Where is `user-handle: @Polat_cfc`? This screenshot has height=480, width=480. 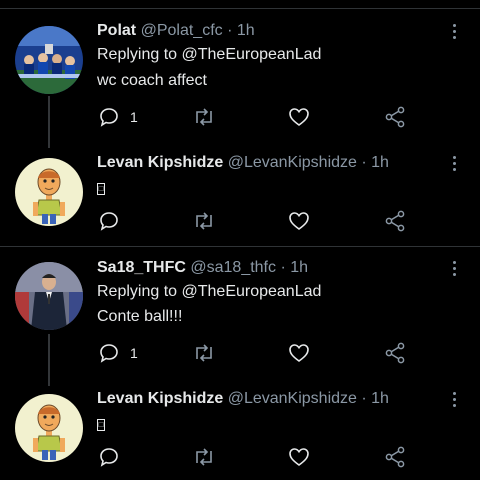
user-handle: @Polat_cfc is located at coordinates (182, 30).